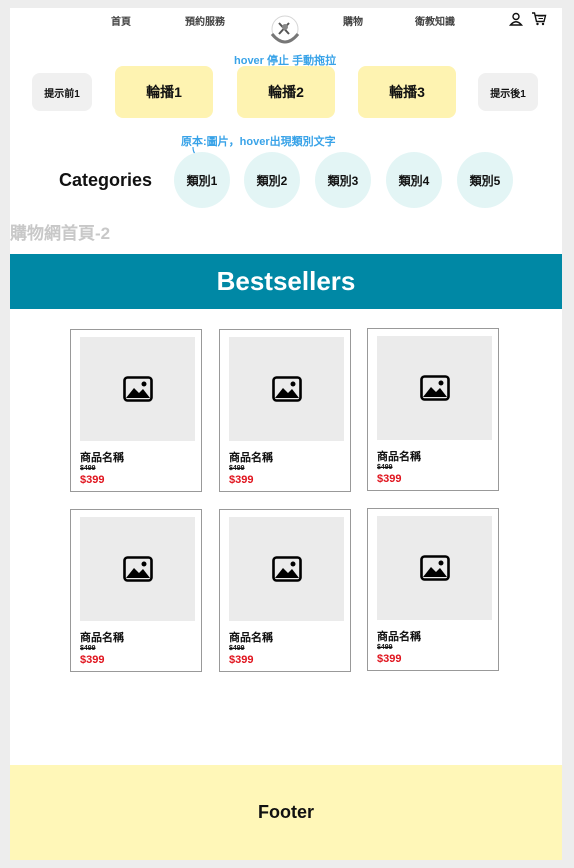 This screenshot has height=868, width=574. I want to click on carousel-slide-2: 輪播2, so click(286, 92).